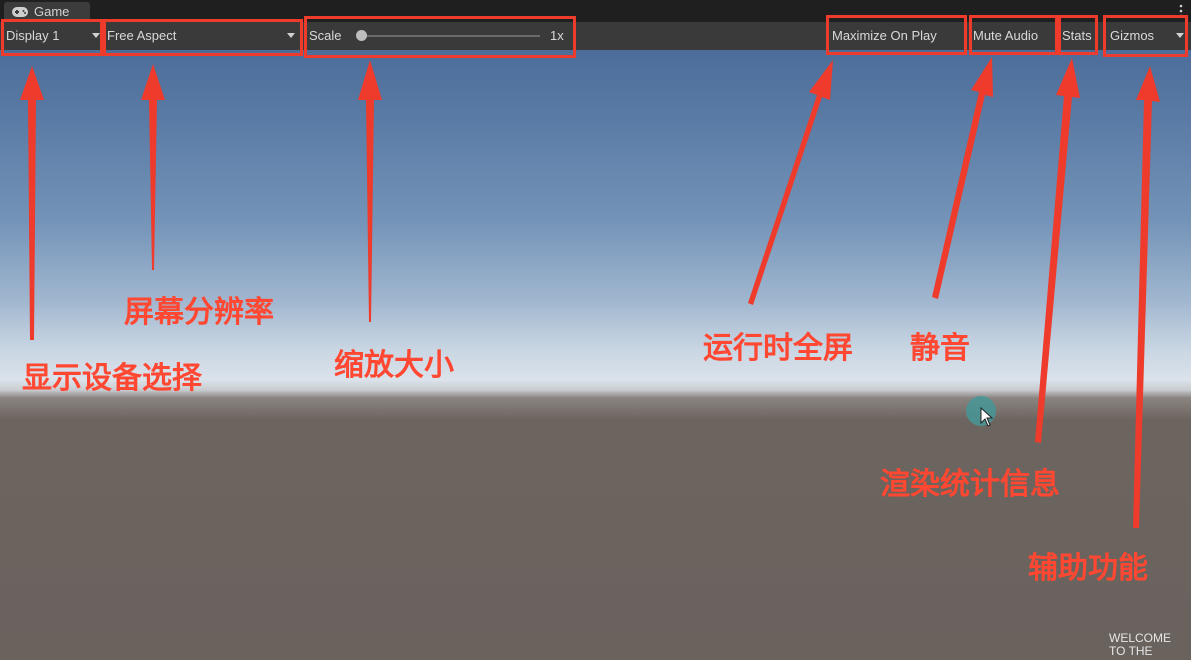 Image resolution: width=1191 pixels, height=660 pixels. Describe the element at coordinates (325, 35) in the screenshot. I see `scale-label: Scale` at that location.